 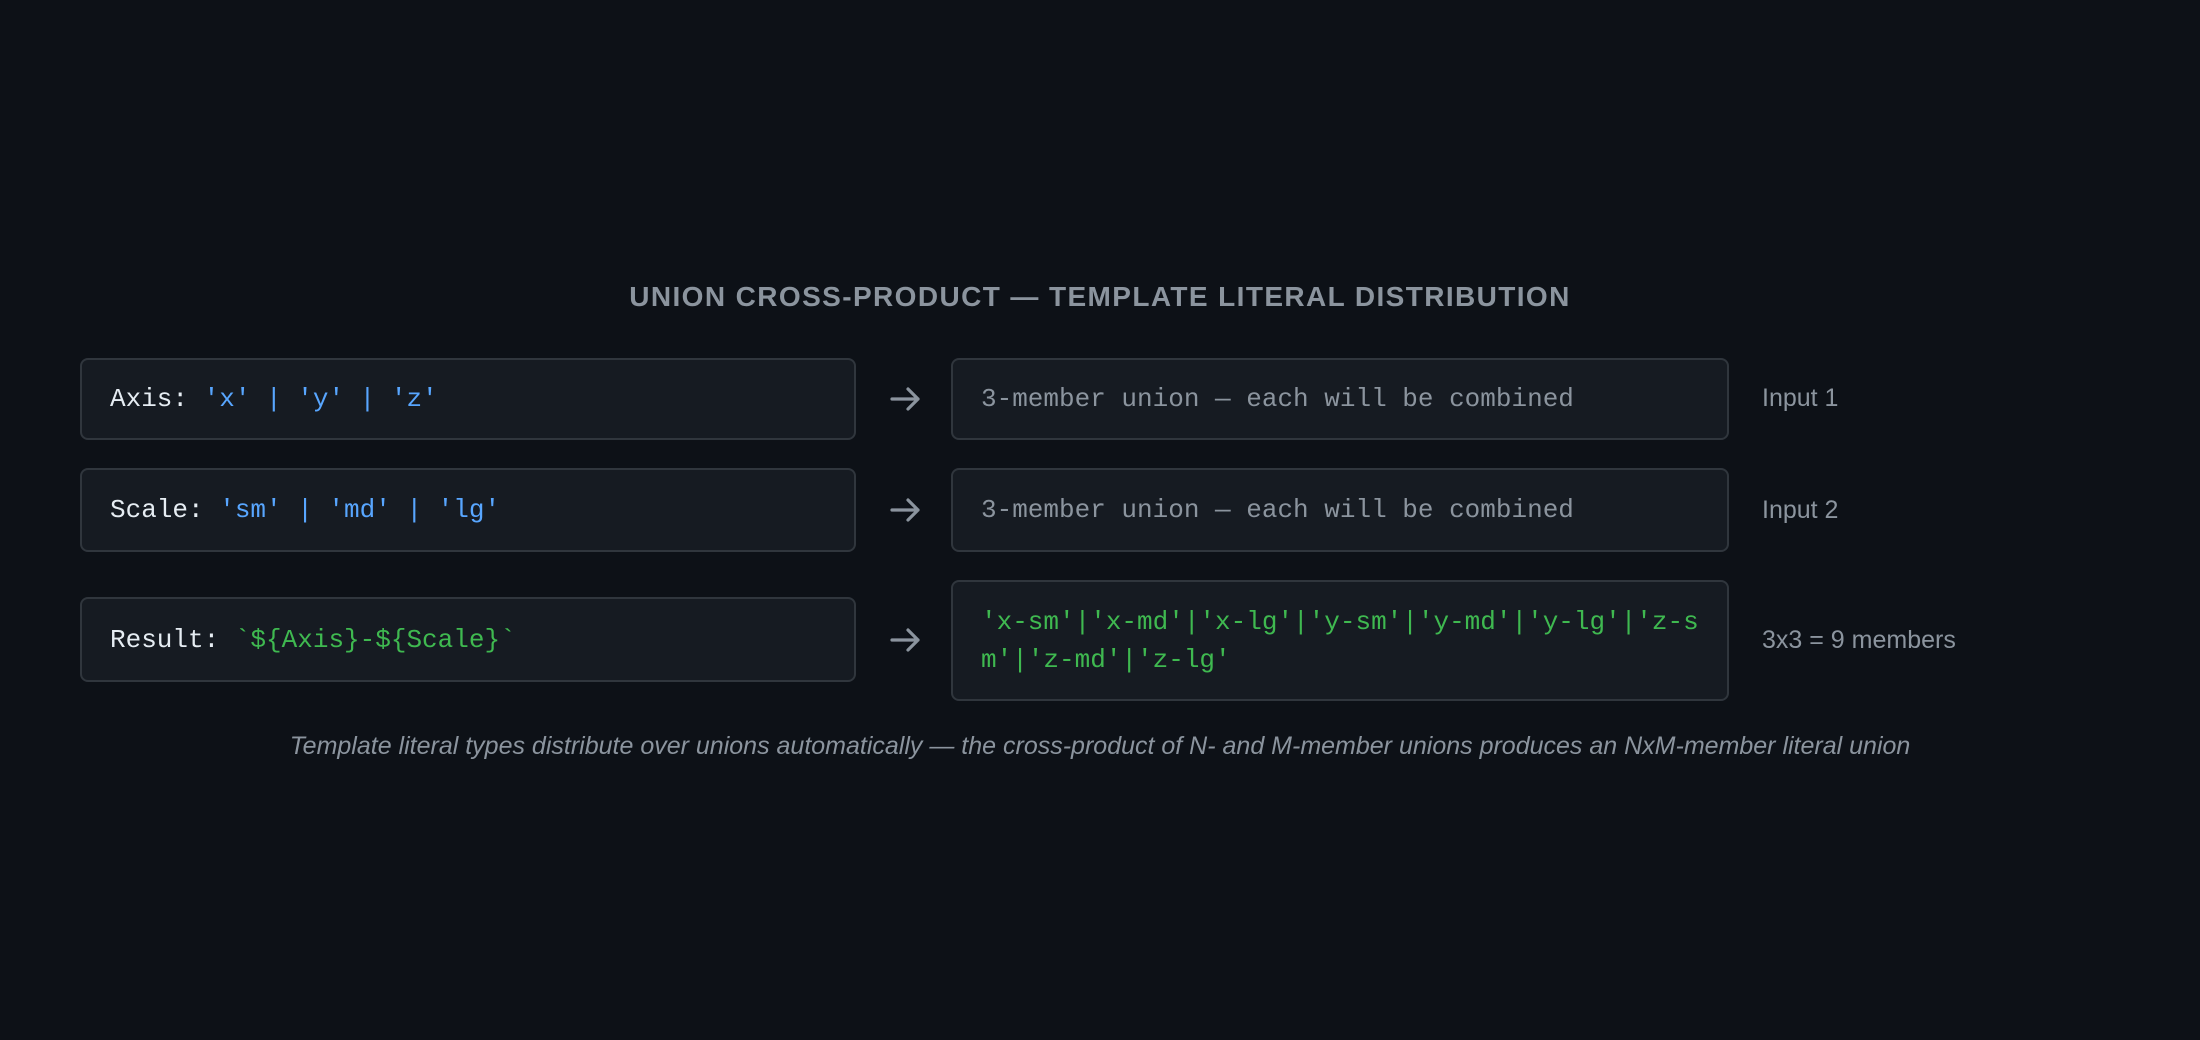 I want to click on scale-type-box: Scale: 'sm' | 'md' | 'lg', so click(x=468, y=510).